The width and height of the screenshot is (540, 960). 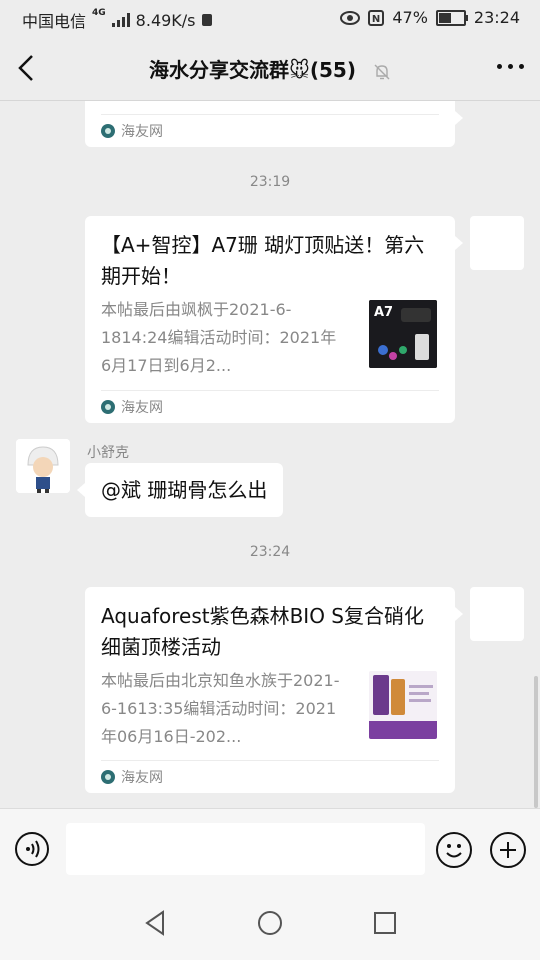 I want to click on timestamp: 23:19, so click(x=270, y=182).